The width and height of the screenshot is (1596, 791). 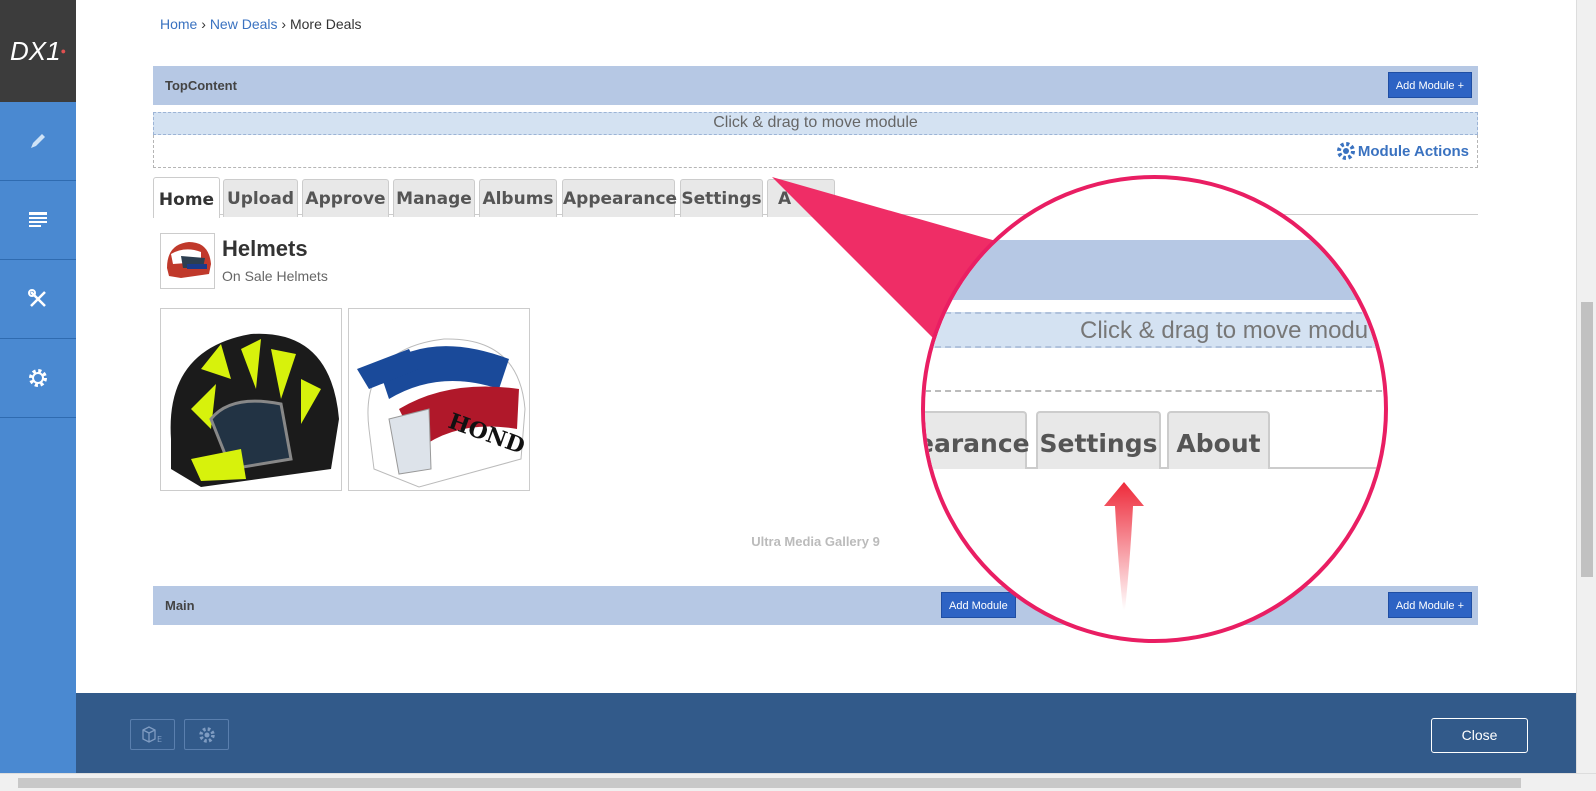 I want to click on up-arrow-icon, so click(x=1124, y=546).